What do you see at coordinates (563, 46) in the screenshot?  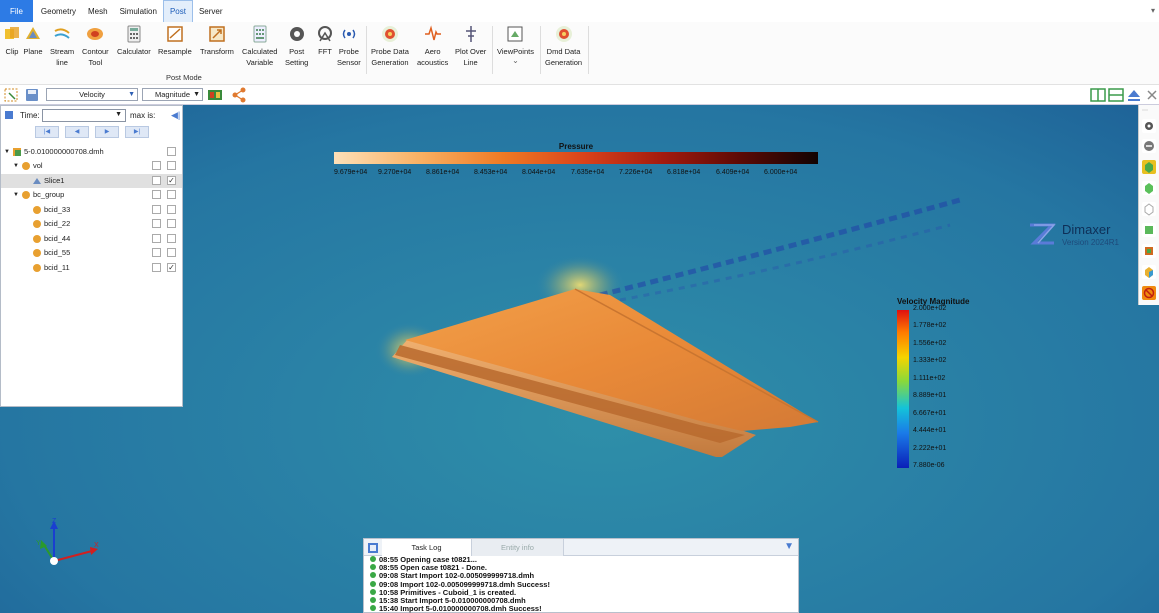 I see `dmd-data-generation-button: Dmd Data Generation` at bounding box center [563, 46].